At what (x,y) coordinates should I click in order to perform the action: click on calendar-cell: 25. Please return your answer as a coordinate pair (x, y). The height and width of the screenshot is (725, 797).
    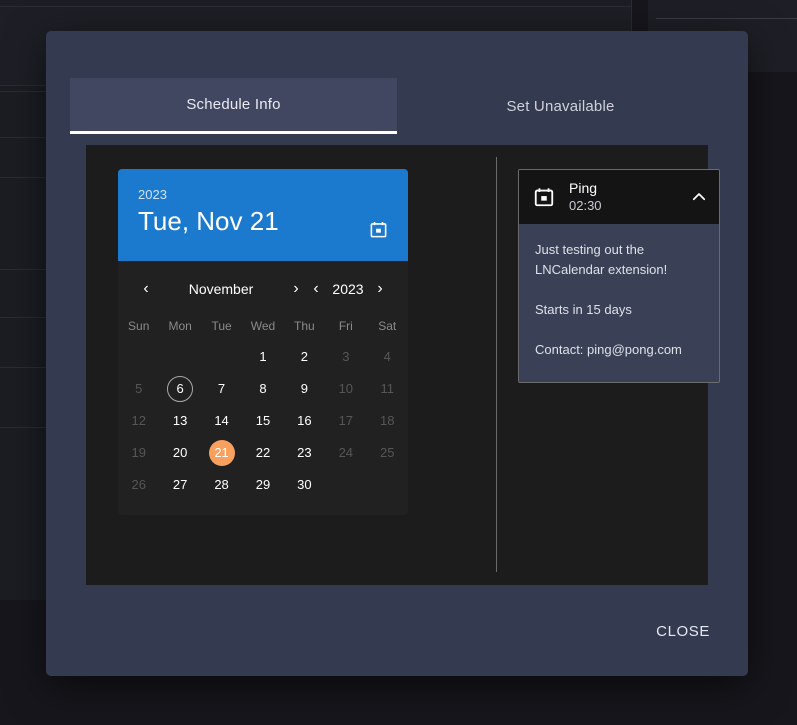
    Looking at the image, I should click on (387, 453).